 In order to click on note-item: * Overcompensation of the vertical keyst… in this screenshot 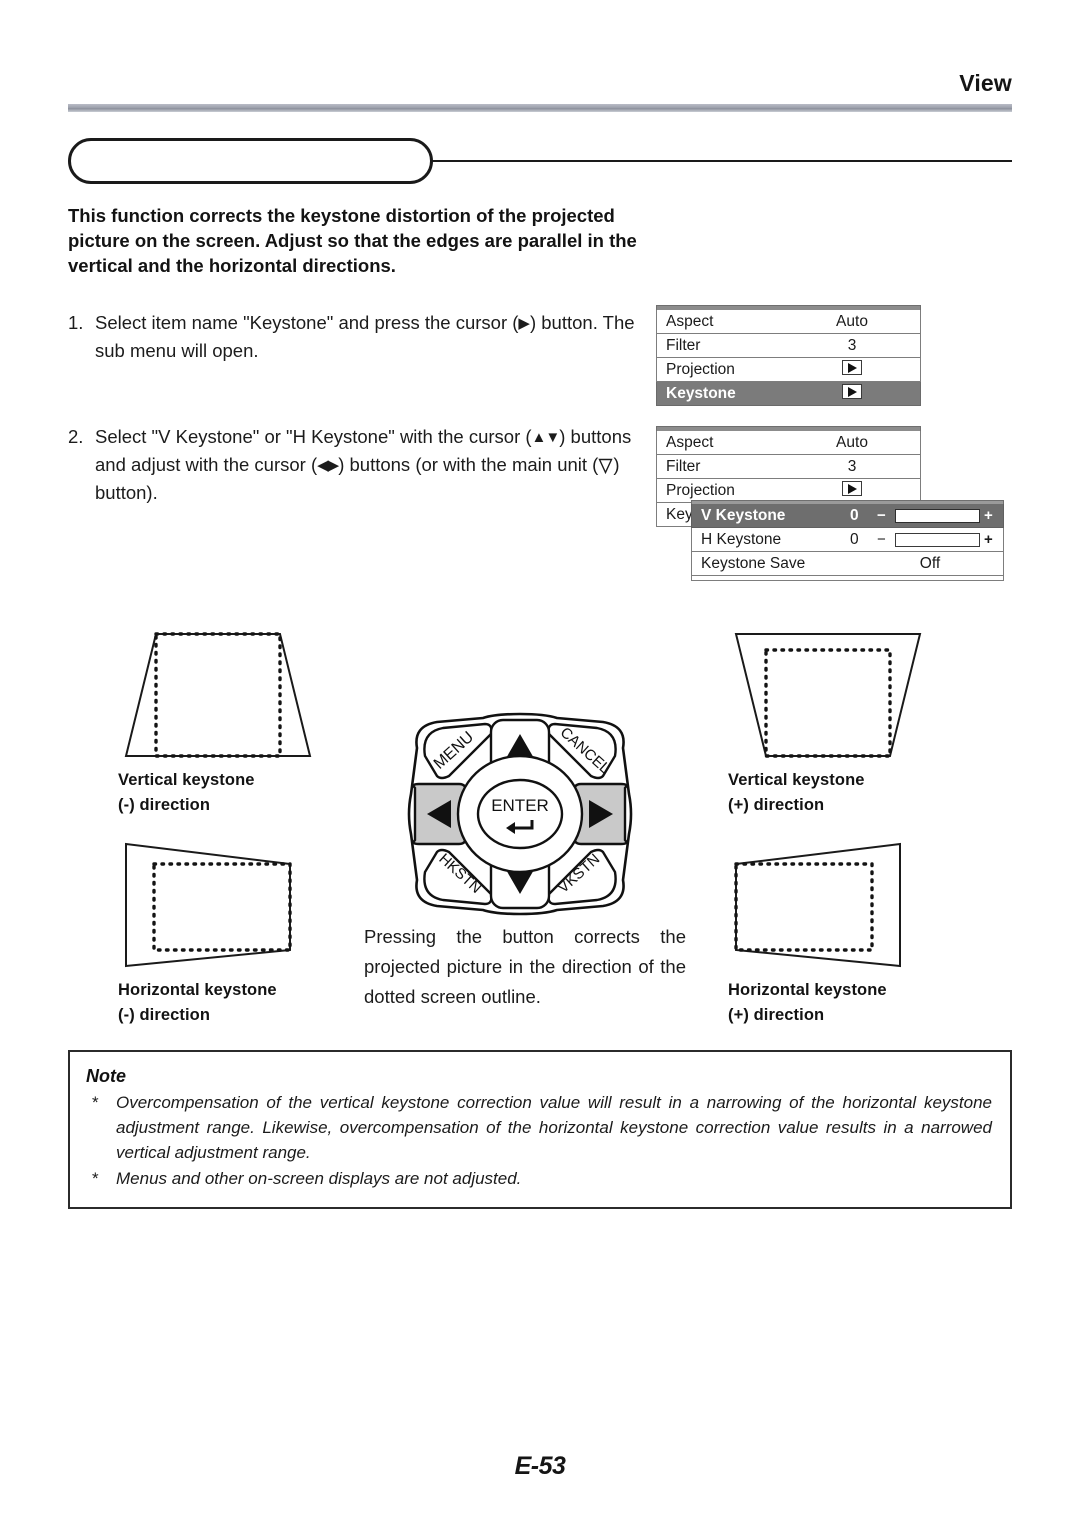, I will do `click(539, 1127)`.